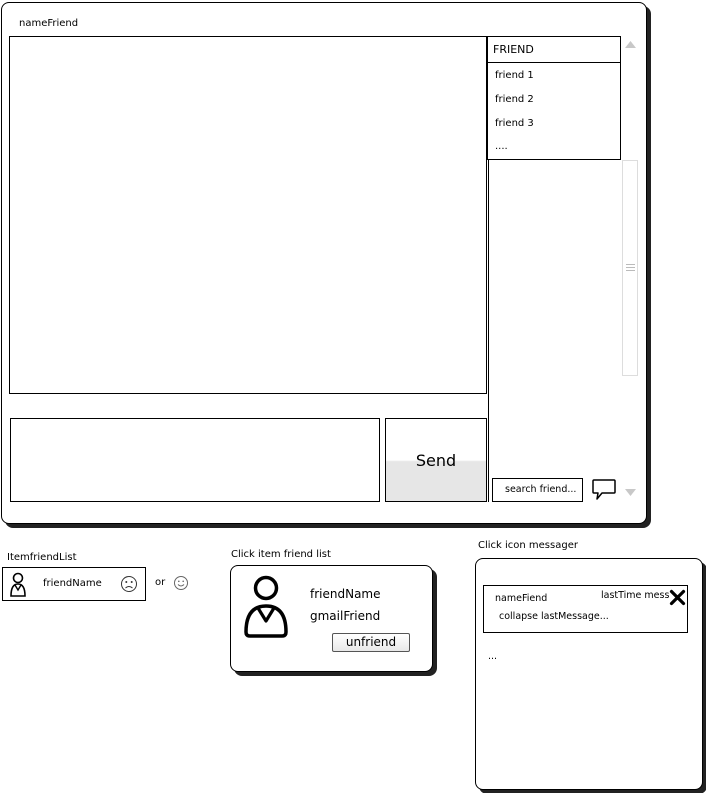 Image resolution: width=706 pixels, height=793 pixels. I want to click on scroll-up-icon, so click(630, 44).